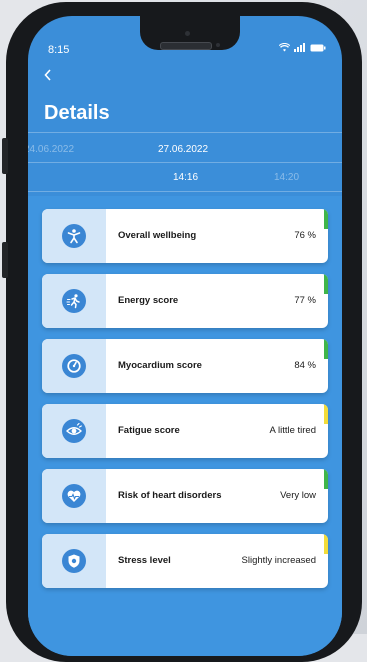 This screenshot has width=367, height=662. Describe the element at coordinates (305, 300) in the screenshot. I see `metric-value: 77 %` at that location.